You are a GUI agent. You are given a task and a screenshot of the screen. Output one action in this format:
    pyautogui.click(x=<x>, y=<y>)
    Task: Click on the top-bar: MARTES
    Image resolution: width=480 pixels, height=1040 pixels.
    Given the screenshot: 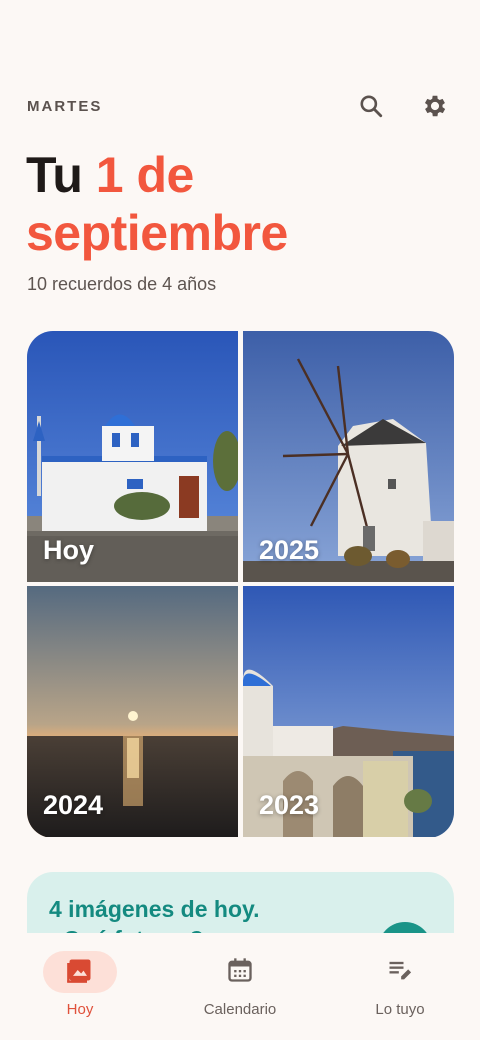 What is the action you would take?
    pyautogui.click(x=240, y=106)
    